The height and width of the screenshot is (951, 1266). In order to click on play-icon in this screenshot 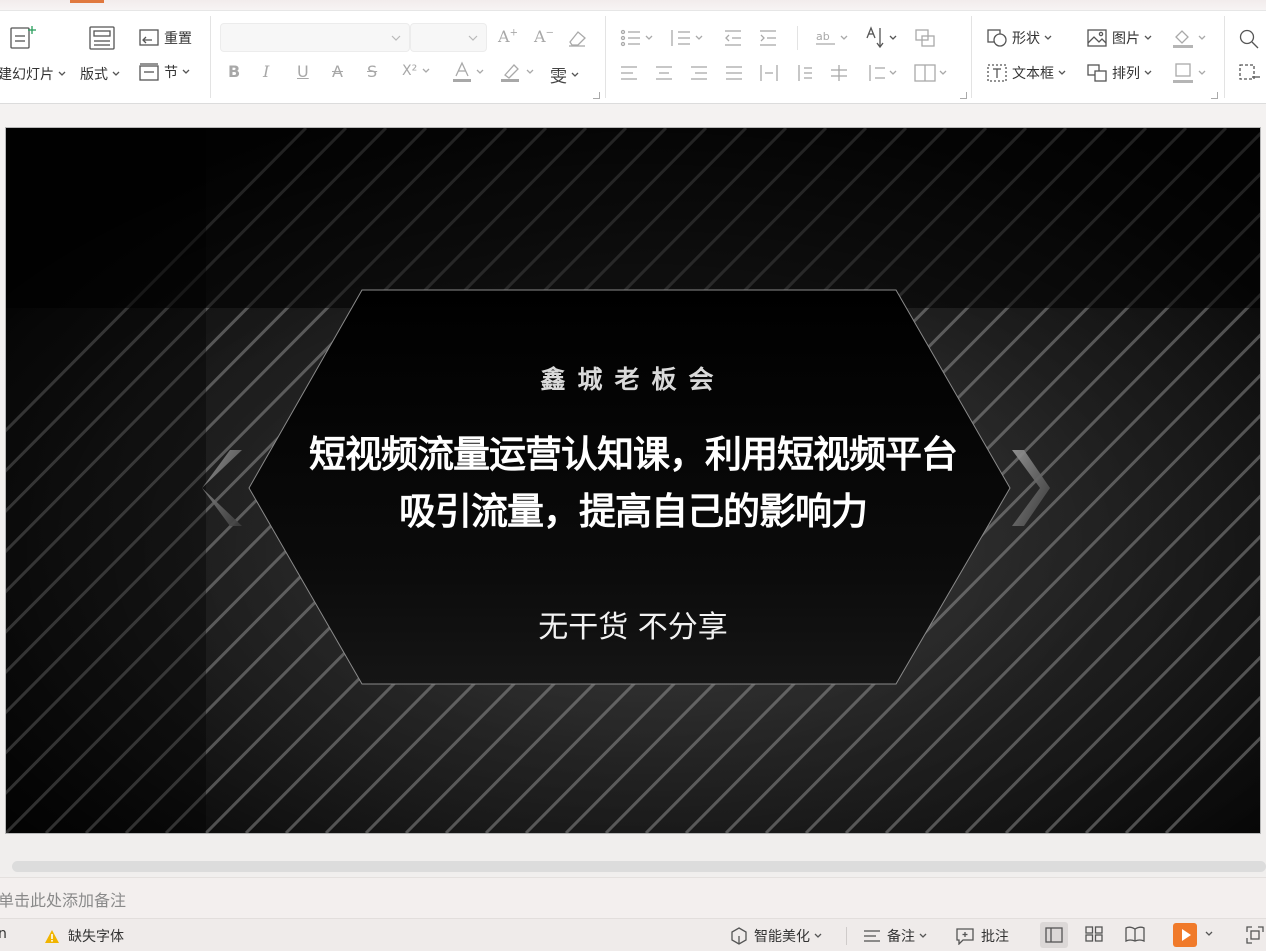, I will do `click(1186, 935)`.